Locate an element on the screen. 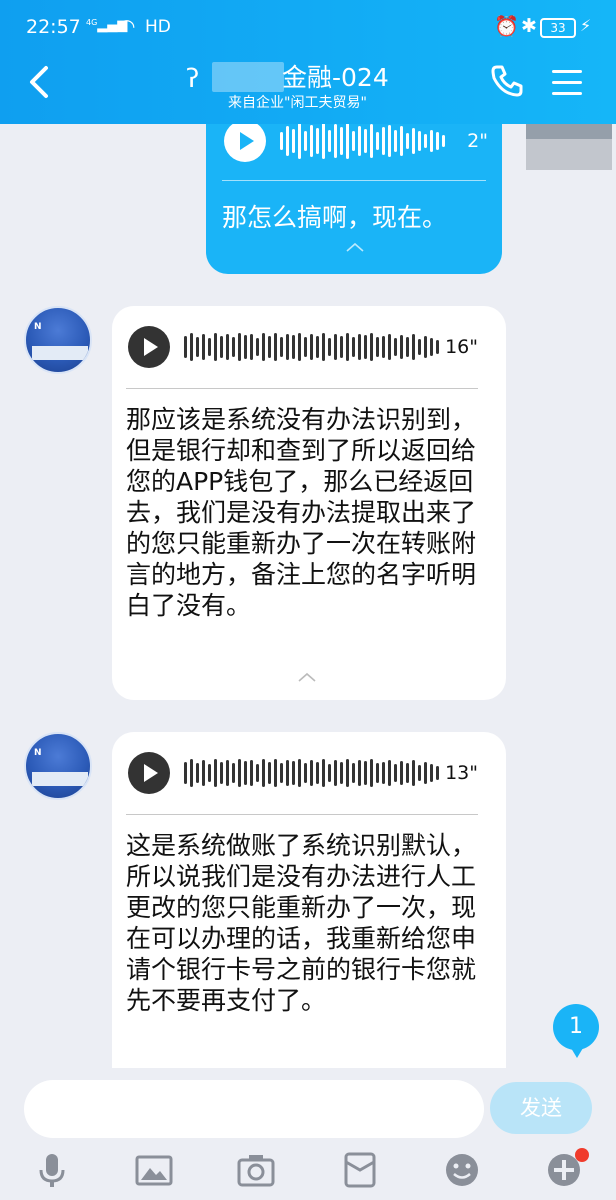 This screenshot has height=1200, width=616. voice-duration: 16" is located at coordinates (461, 347).